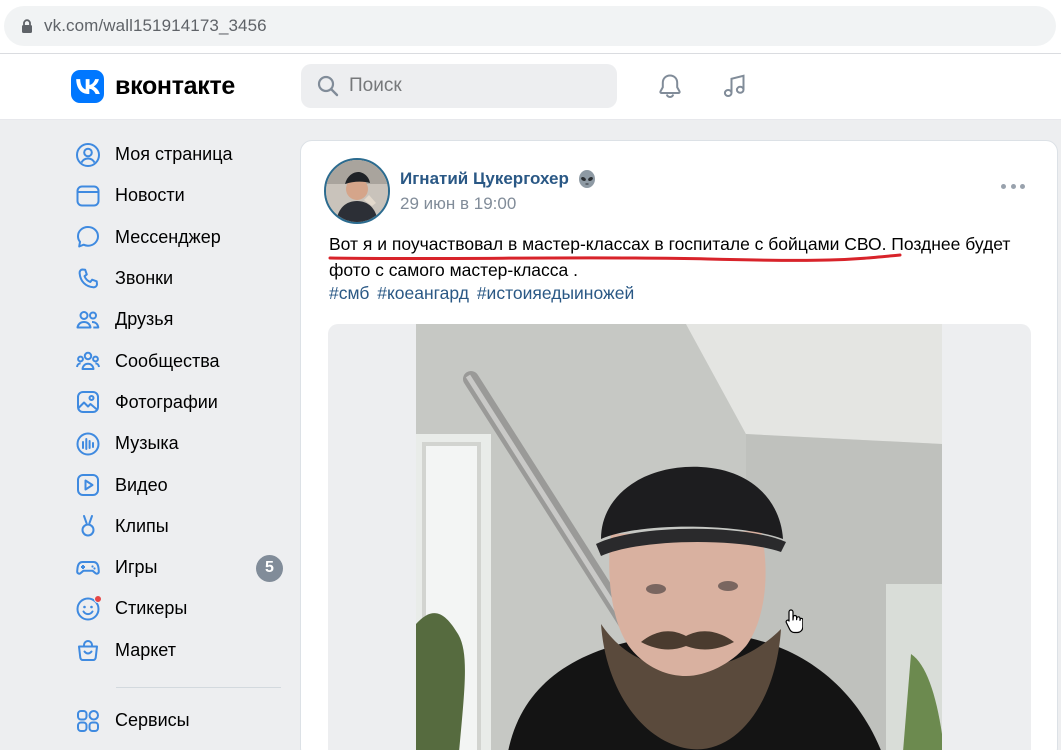 This screenshot has height=750, width=1061. I want to click on author-avatar, so click(357, 191).